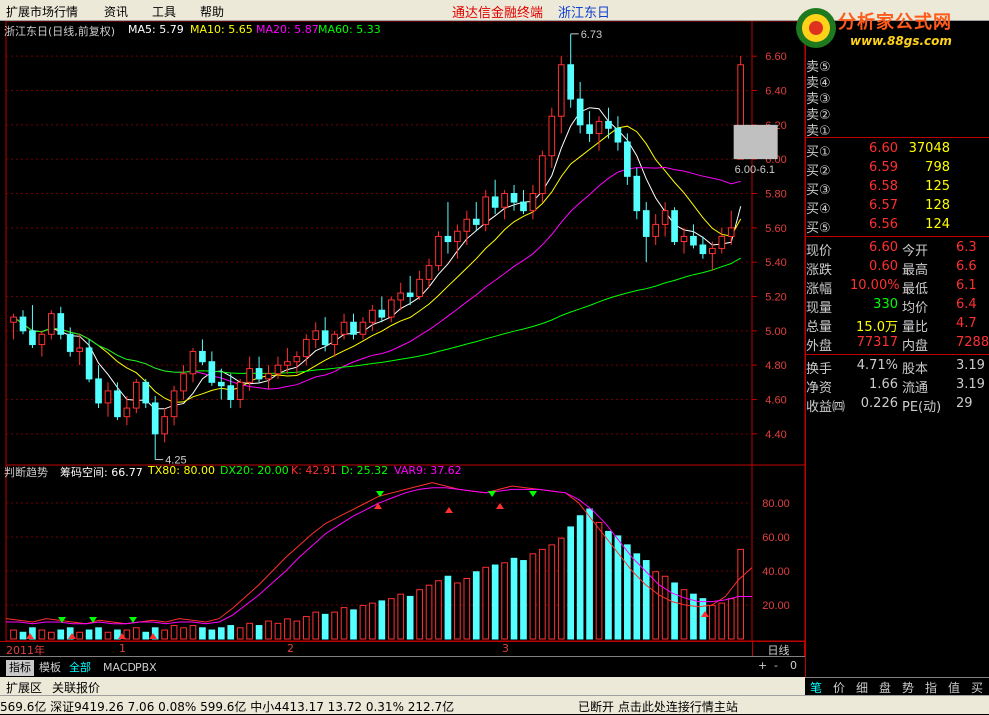 Image resolution: width=989 pixels, height=715 pixels. What do you see at coordinates (80, 668) in the screenshot?
I see `tab-all: 全部` at bounding box center [80, 668].